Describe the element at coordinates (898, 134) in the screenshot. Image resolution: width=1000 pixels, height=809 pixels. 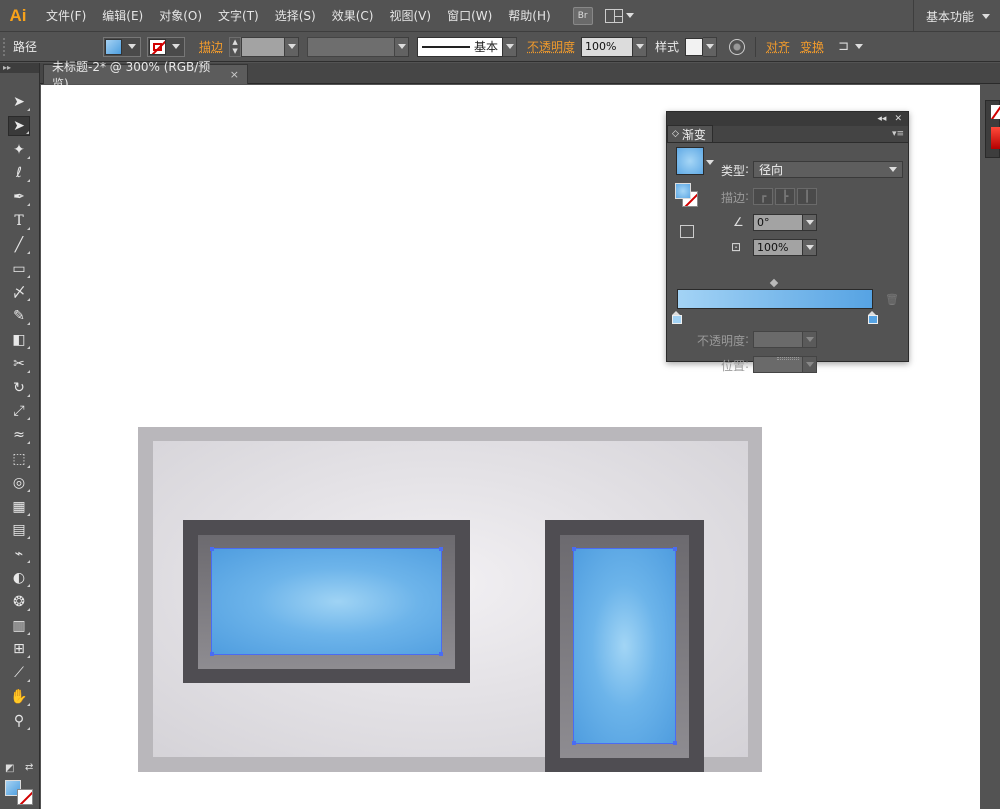
I see `panel-menu-icon: ▾≡` at that location.